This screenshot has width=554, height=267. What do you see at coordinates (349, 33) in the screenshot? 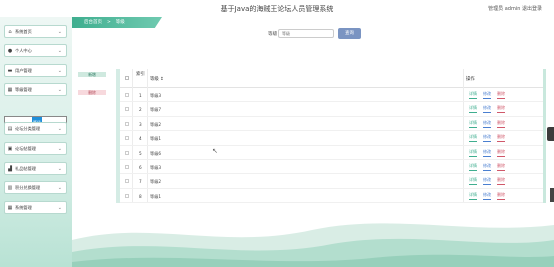
I see `search-button: 查询` at bounding box center [349, 33].